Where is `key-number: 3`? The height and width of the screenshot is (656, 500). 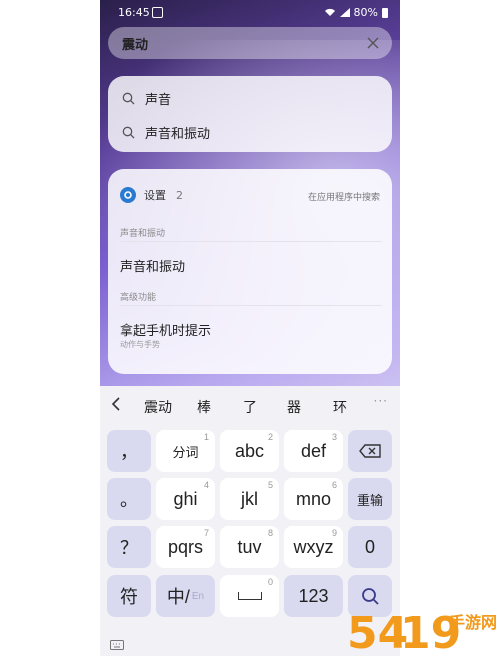
key-number: 3 is located at coordinates (334, 437).